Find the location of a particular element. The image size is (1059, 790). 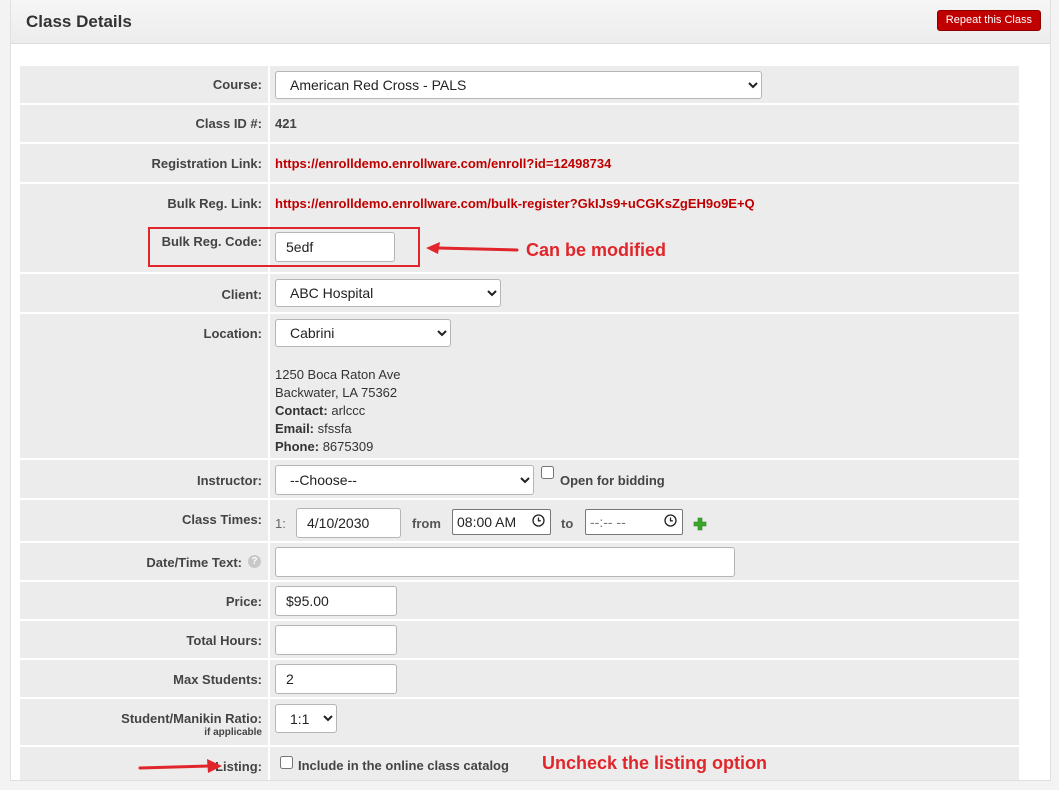

page-title: Class Details is located at coordinates (79, 21).